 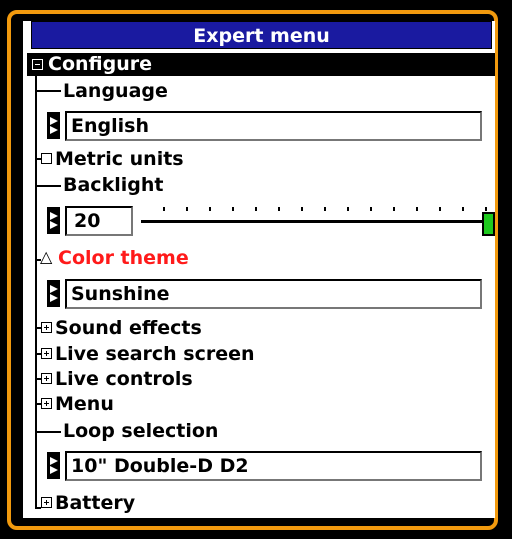 What do you see at coordinates (95, 503) in the screenshot?
I see `battery-label: Battery` at bounding box center [95, 503].